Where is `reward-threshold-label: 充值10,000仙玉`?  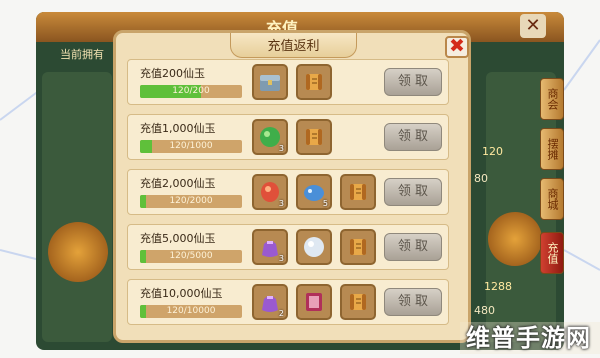
reward-threshold-label: 充值10,000仙玉 is located at coordinates (181, 293).